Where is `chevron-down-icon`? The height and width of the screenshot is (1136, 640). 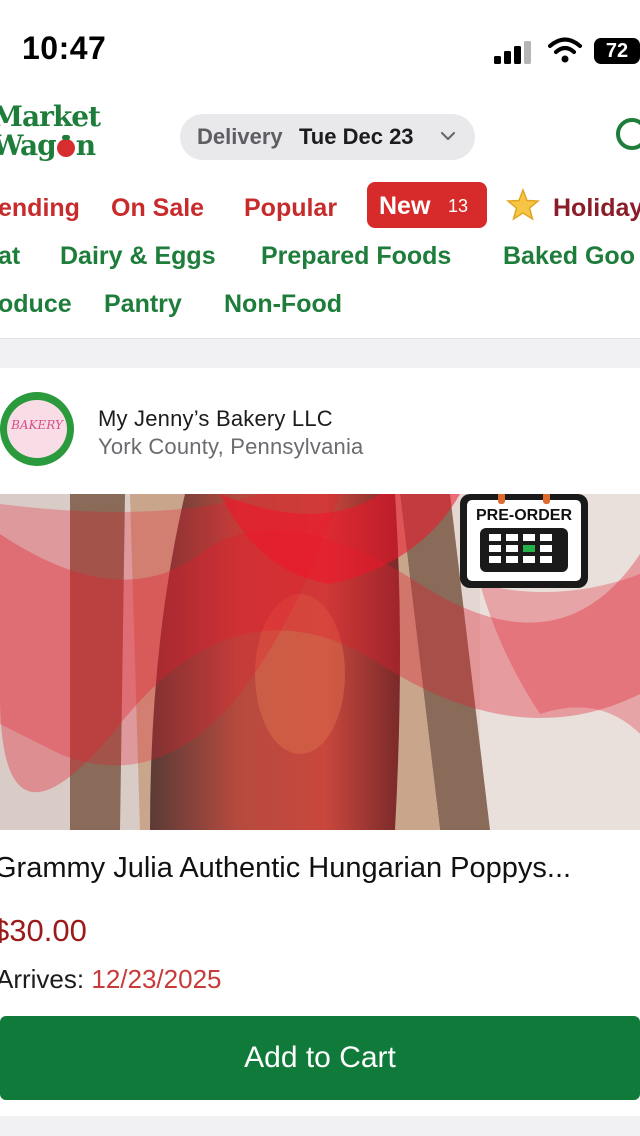 chevron-down-icon is located at coordinates (448, 136).